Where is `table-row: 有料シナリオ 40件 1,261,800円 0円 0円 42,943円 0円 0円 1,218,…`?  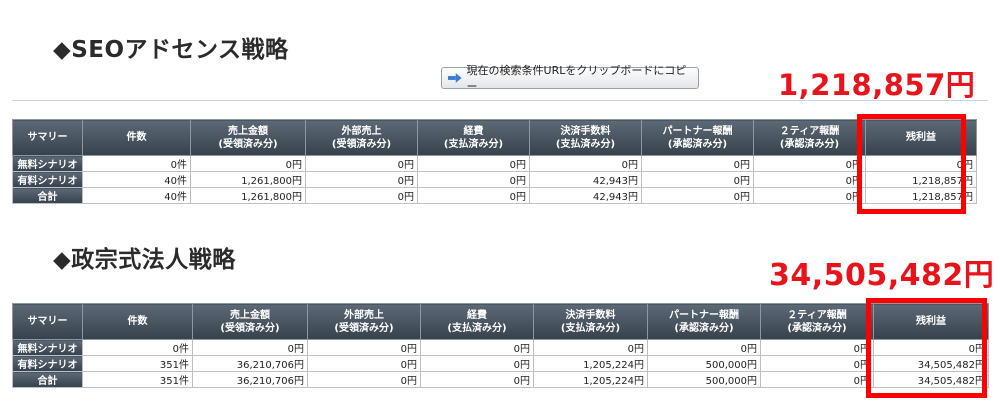
table-row: 有料シナリオ 40件 1,261,800円 0円 0円 42,943円 0円 0円 1,218,… is located at coordinates (494, 179).